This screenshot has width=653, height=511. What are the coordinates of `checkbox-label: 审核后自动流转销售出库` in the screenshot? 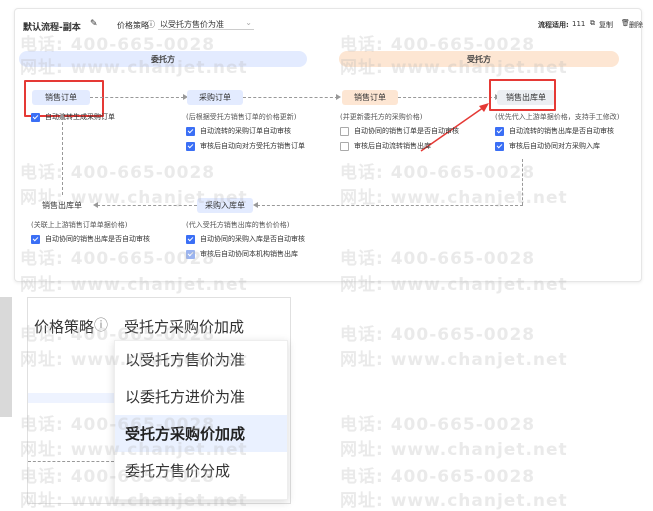 It's located at (392, 146).